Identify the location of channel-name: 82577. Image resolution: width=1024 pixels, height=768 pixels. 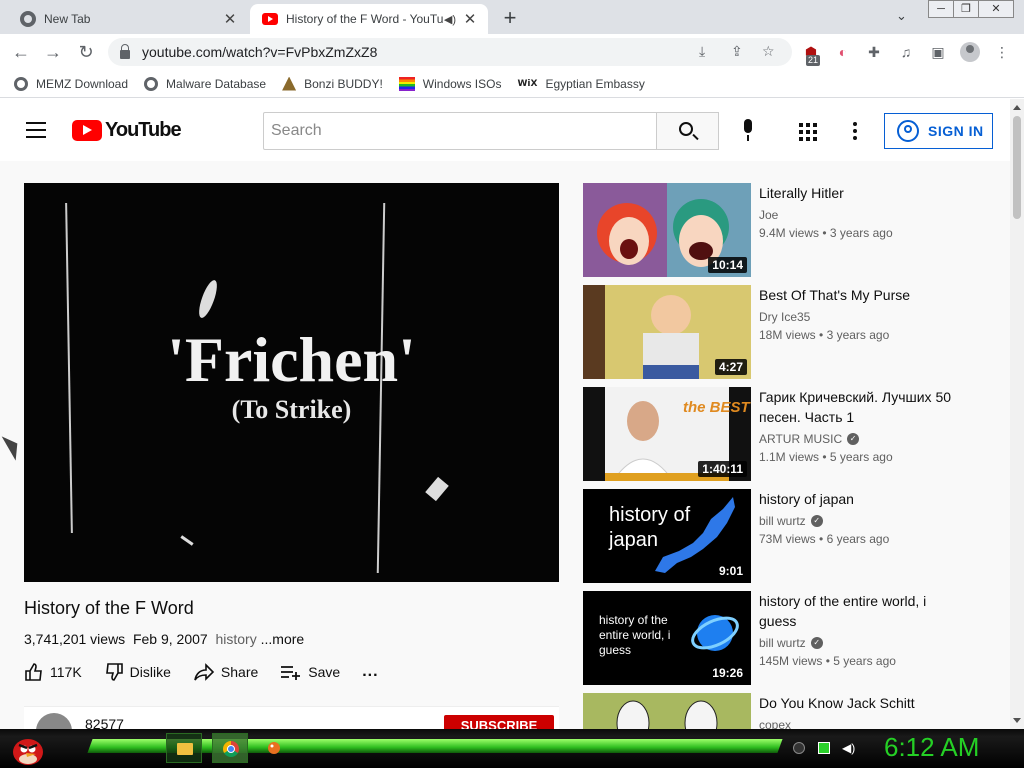
(104, 722).